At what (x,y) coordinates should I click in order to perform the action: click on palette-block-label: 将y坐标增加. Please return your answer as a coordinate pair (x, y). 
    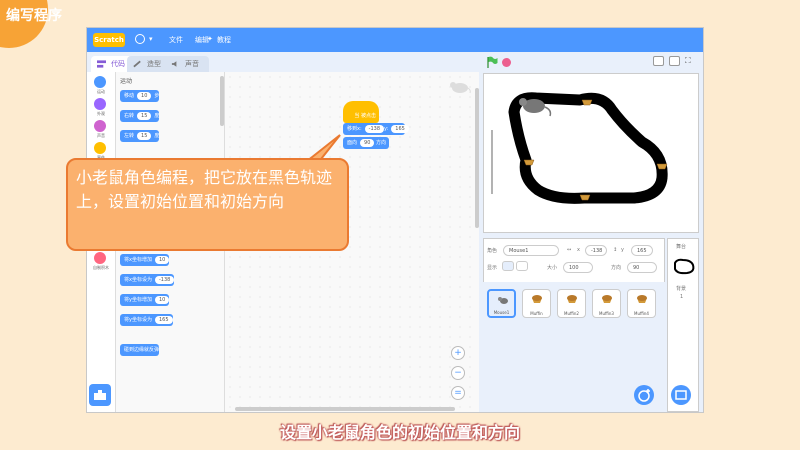
    Looking at the image, I should click on (138, 300).